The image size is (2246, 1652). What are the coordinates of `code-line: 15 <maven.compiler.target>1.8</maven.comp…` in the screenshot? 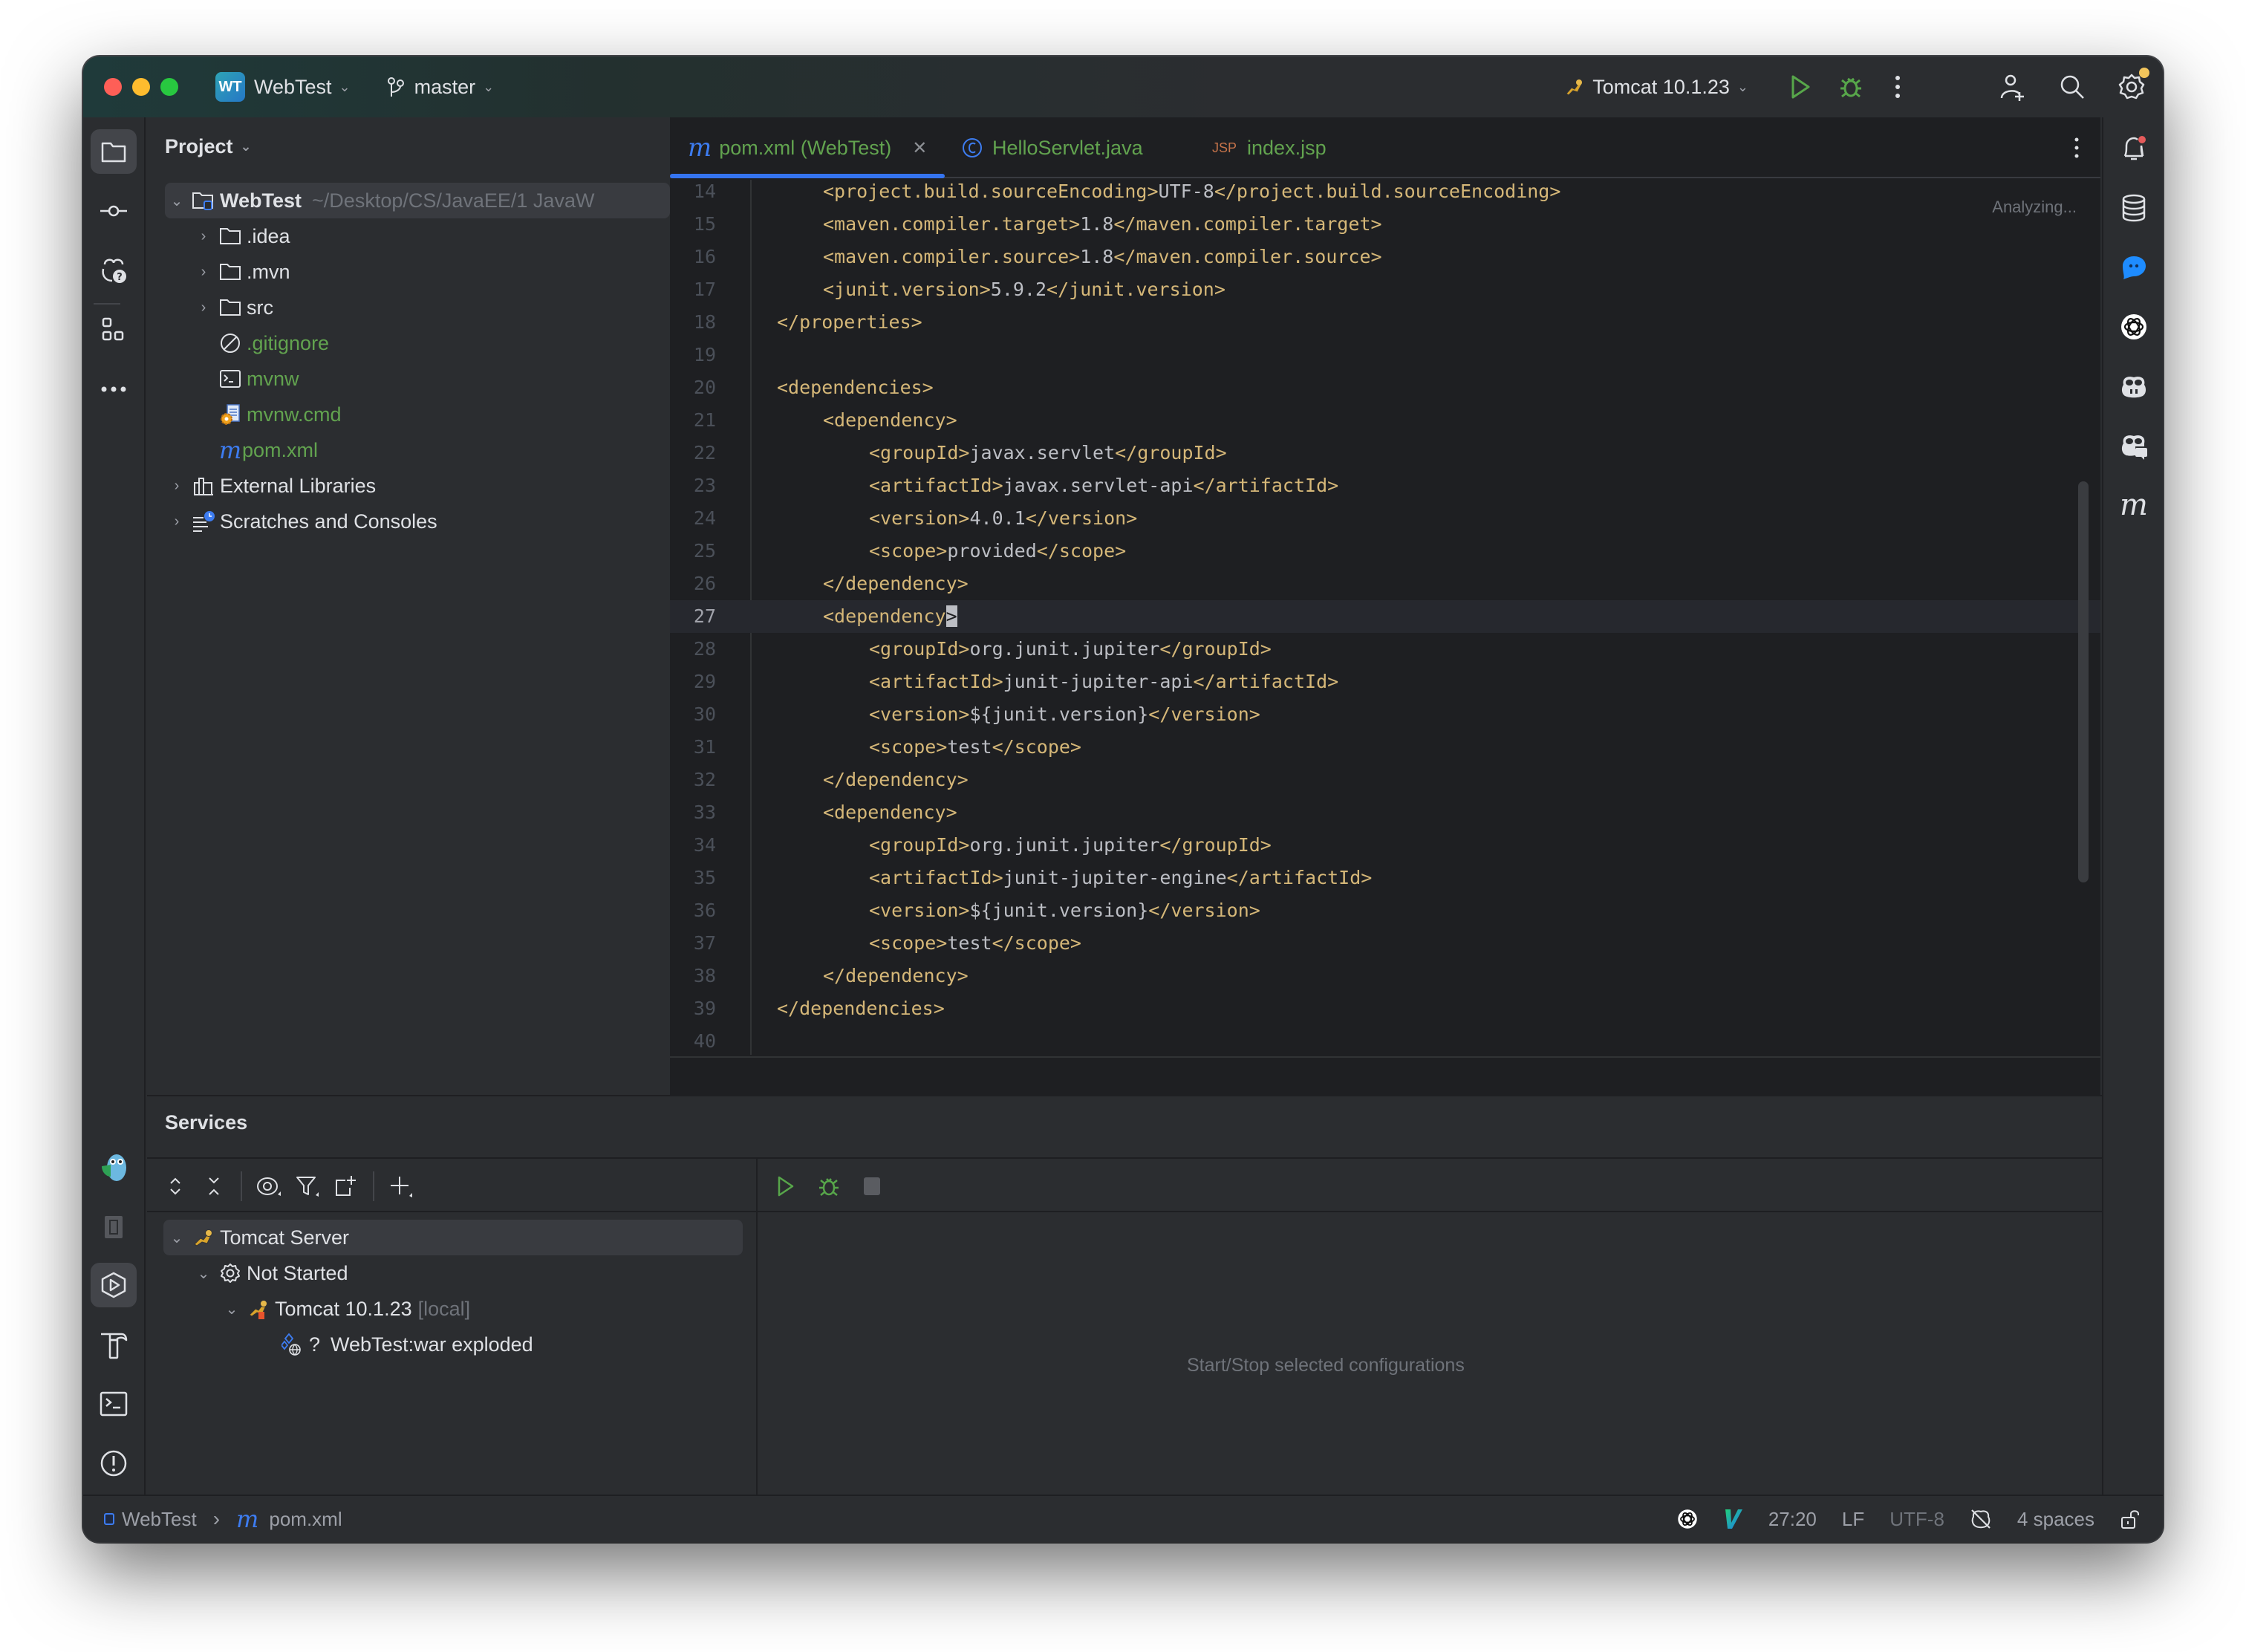 It's located at (1385, 224).